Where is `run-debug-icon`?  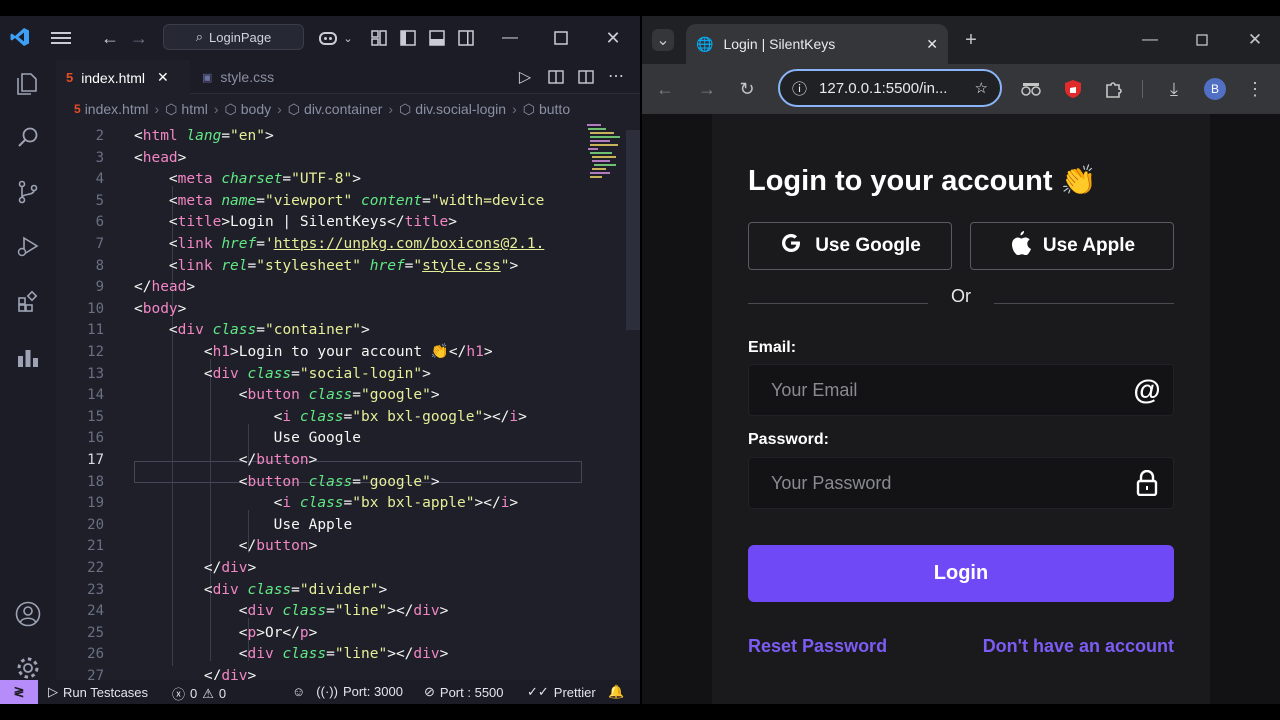
run-debug-icon is located at coordinates (28, 246).